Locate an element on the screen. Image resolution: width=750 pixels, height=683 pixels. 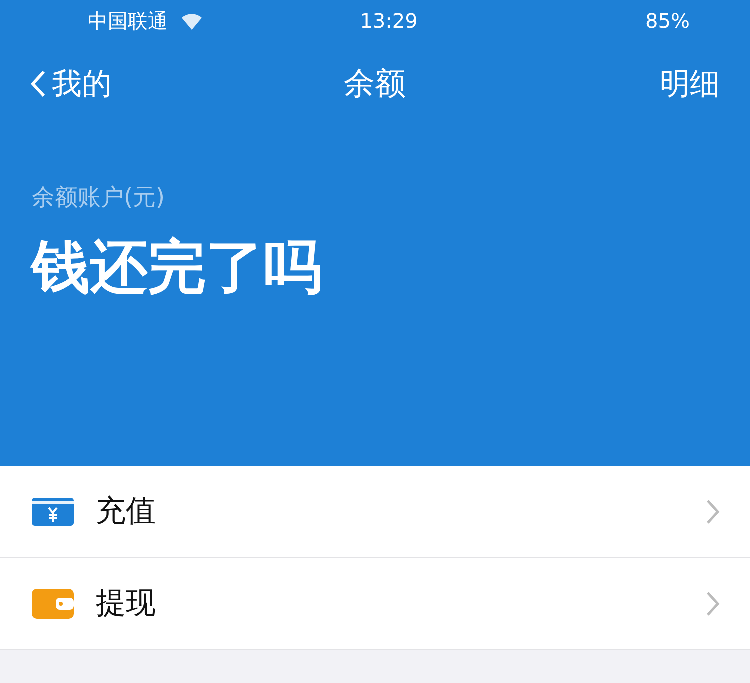
status-time: 13:29 is located at coordinates (389, 21).